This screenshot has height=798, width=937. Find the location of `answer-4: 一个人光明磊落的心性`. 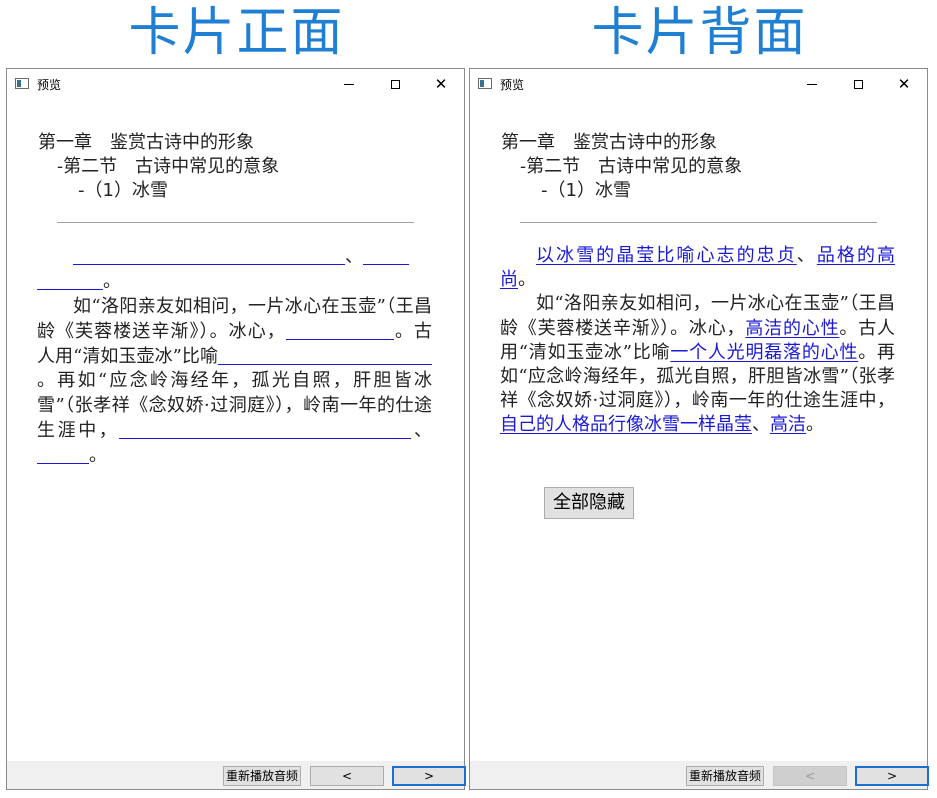

answer-4: 一个人光明磊落的心性 is located at coordinates (764, 352).